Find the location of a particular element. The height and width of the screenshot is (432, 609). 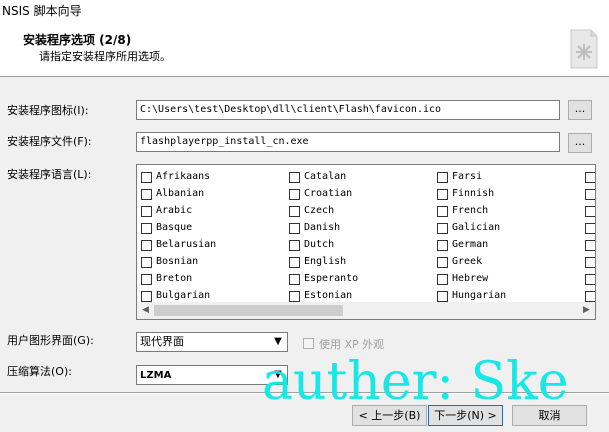

page-subtitle: 请指定安装程序所用选项。 is located at coordinates (105, 56).